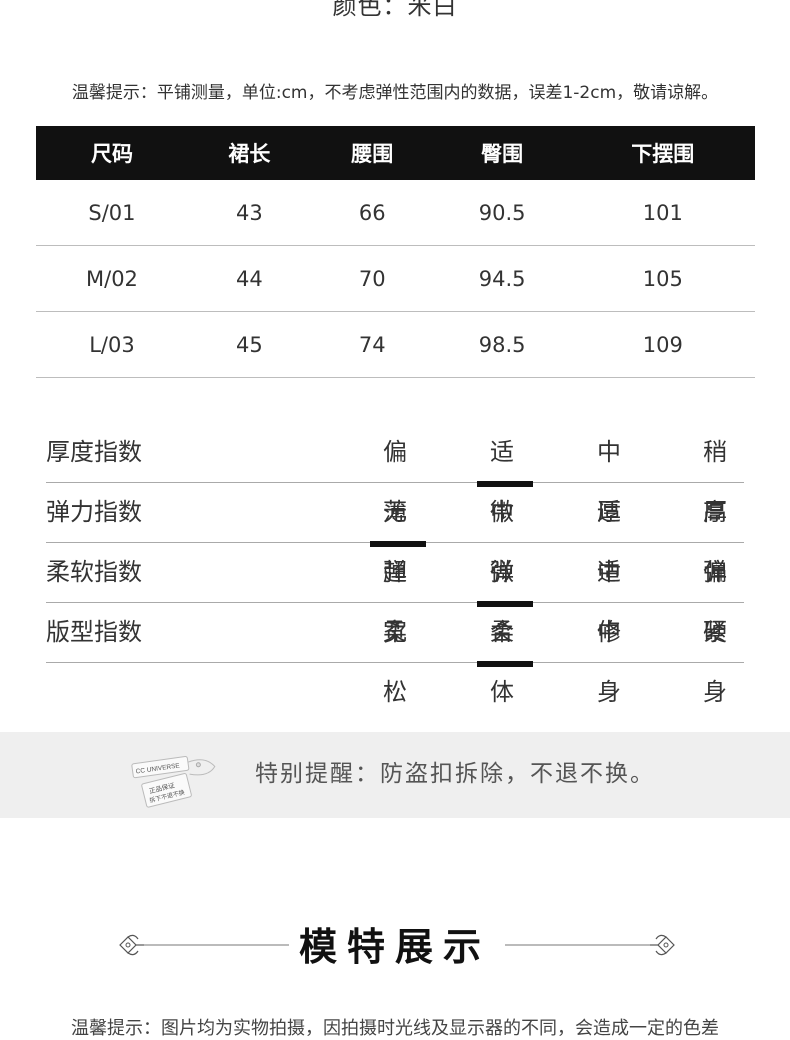 Image resolution: width=790 pixels, height=1040 pixels. What do you see at coordinates (94, 512) in the screenshot?
I see `index-label: 弹力指数` at bounding box center [94, 512].